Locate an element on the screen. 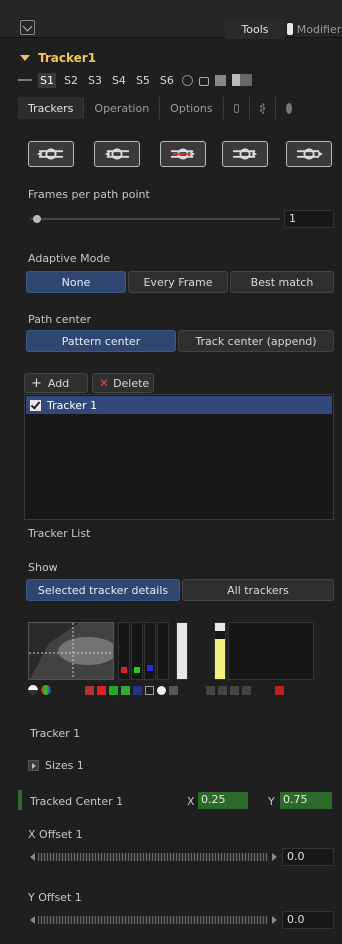 The image size is (342, 944). luma-icon is located at coordinates (161, 690).